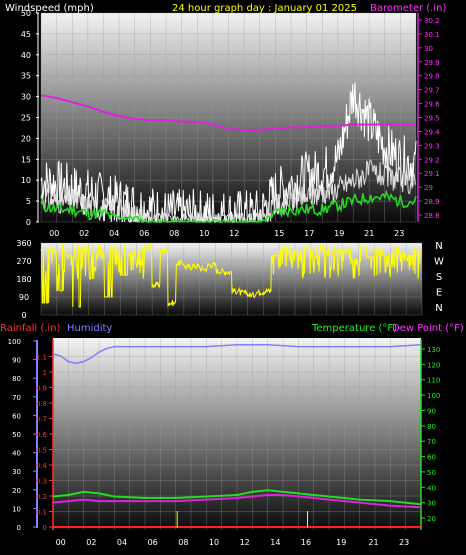 The height and width of the screenshot is (555, 466). I want to click on panel1-y-left-ticks: 0 5 10 15 20 25 30 35 40 45 50, so click(30, 118).